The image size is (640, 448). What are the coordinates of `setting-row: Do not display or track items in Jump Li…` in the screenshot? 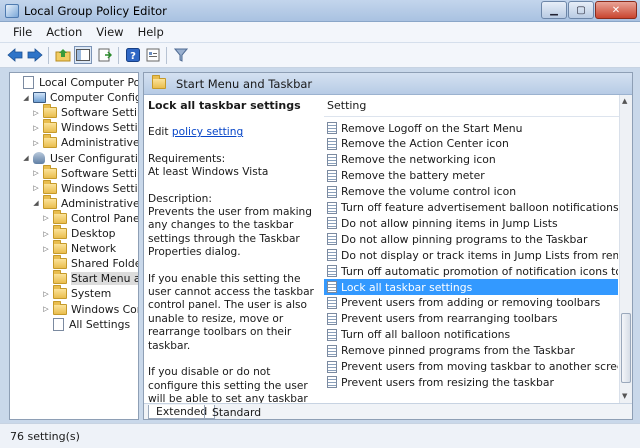 It's located at (471, 255).